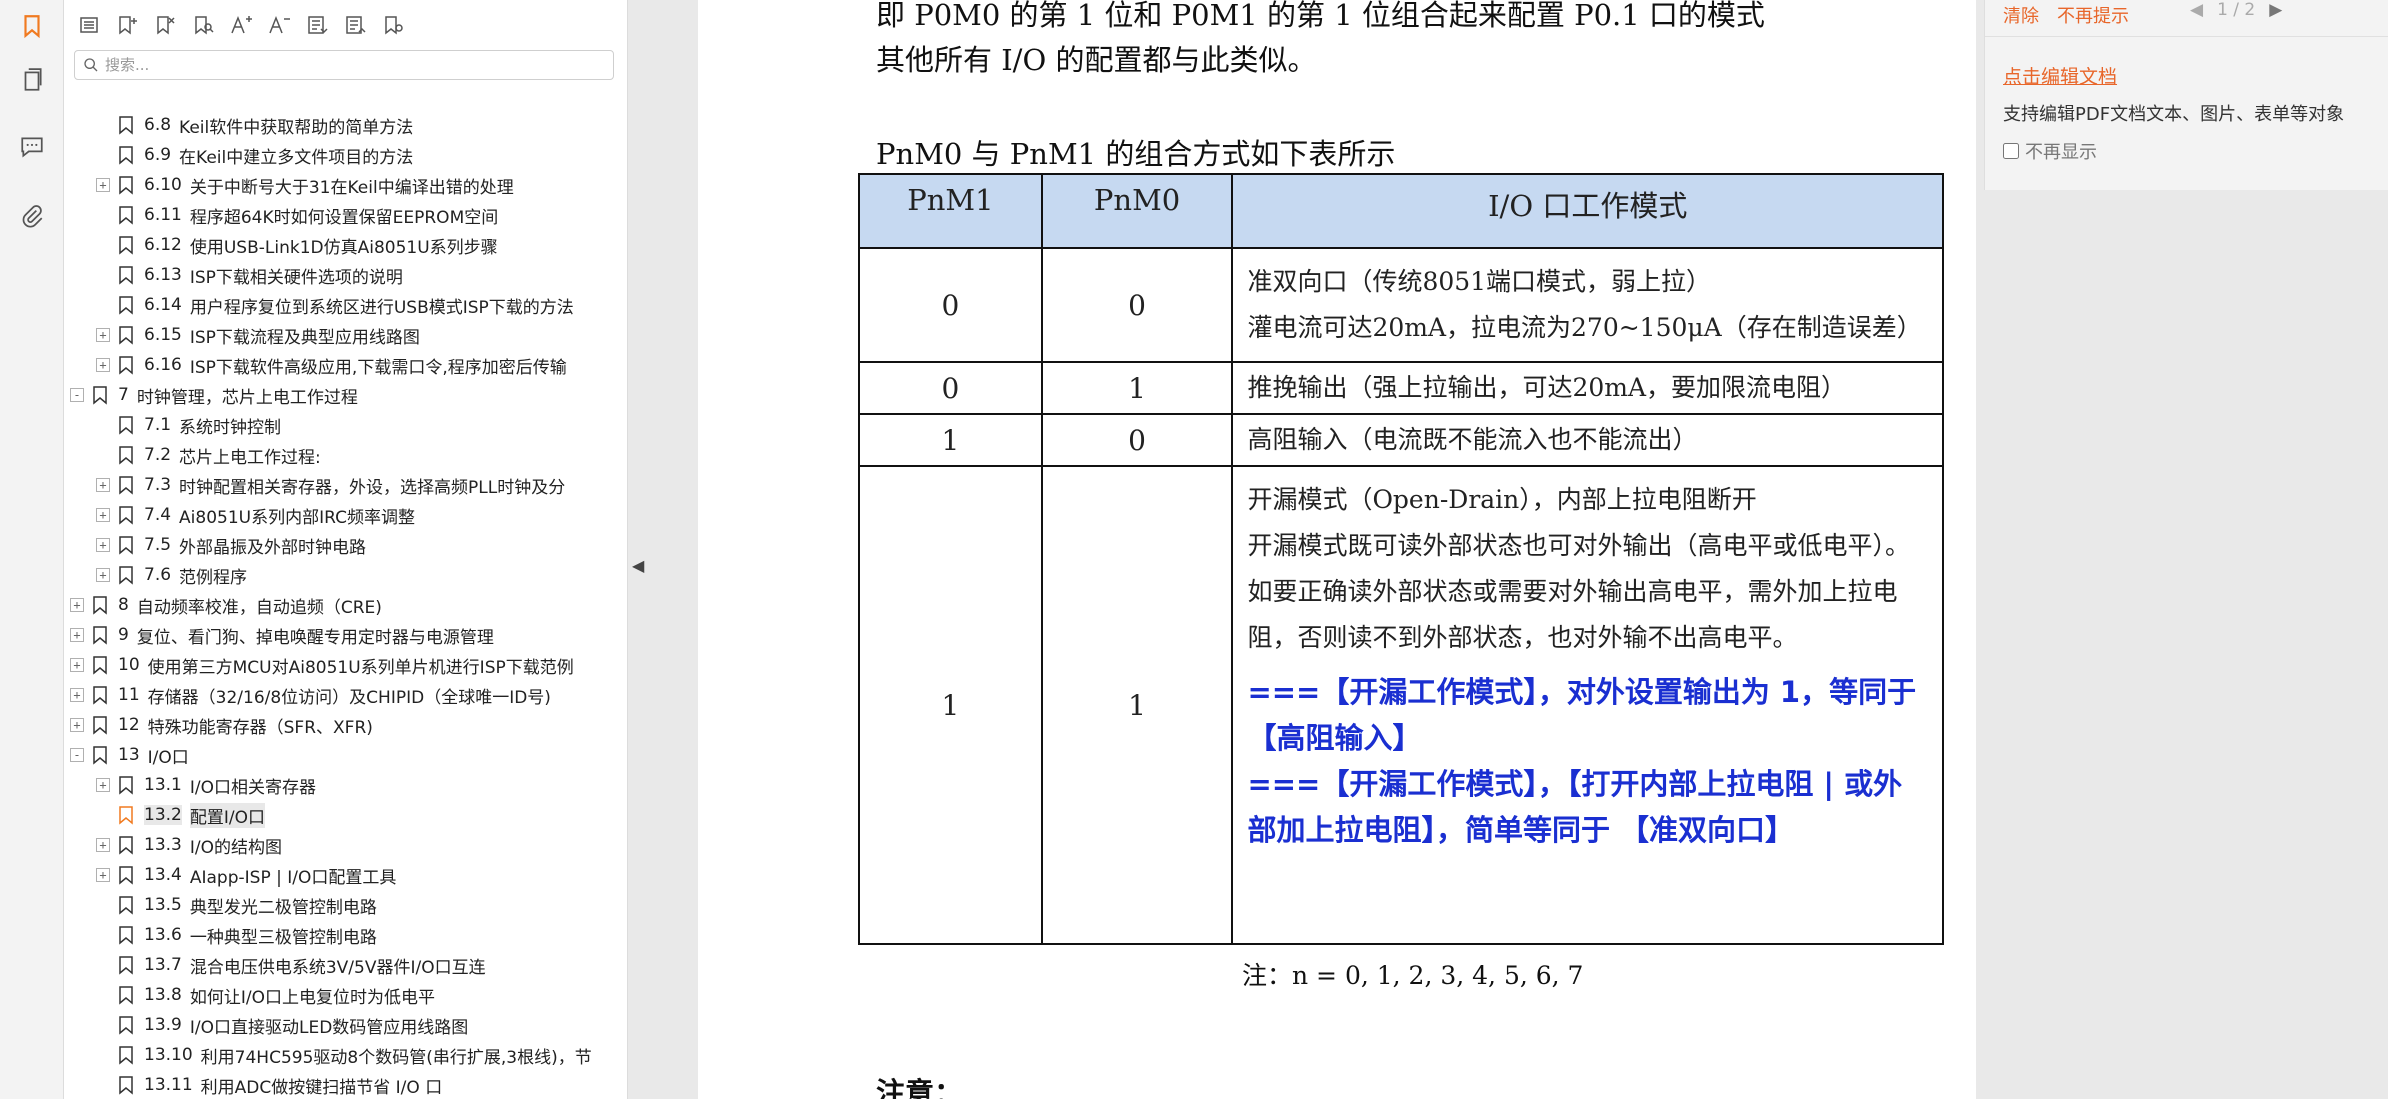 The image size is (2388, 1099). I want to click on bookmark-item: +6.15 ISP下载流程及典型应用线路图, so click(258, 335).